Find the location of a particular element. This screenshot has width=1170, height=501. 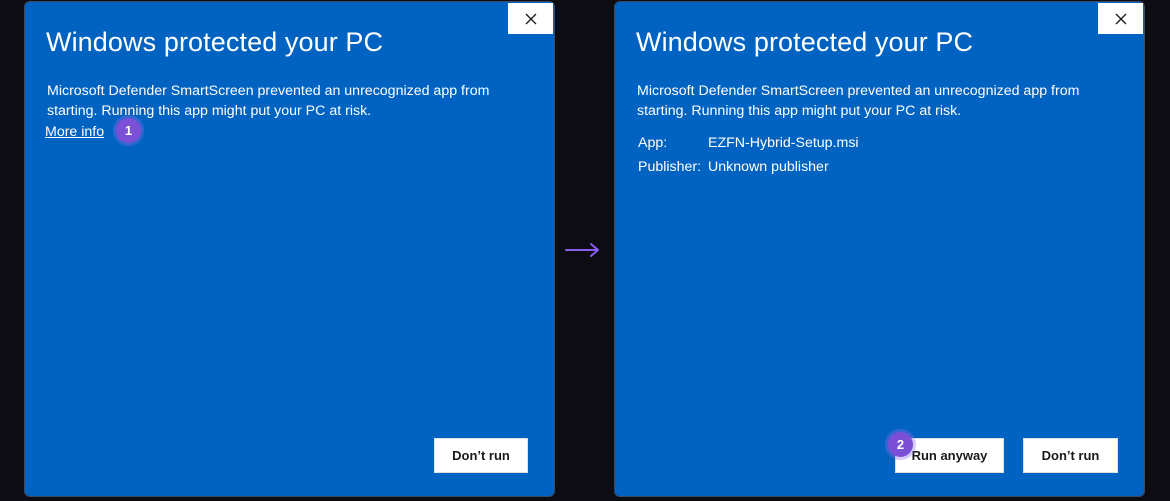

step-badge-1: 1 is located at coordinates (128, 130).